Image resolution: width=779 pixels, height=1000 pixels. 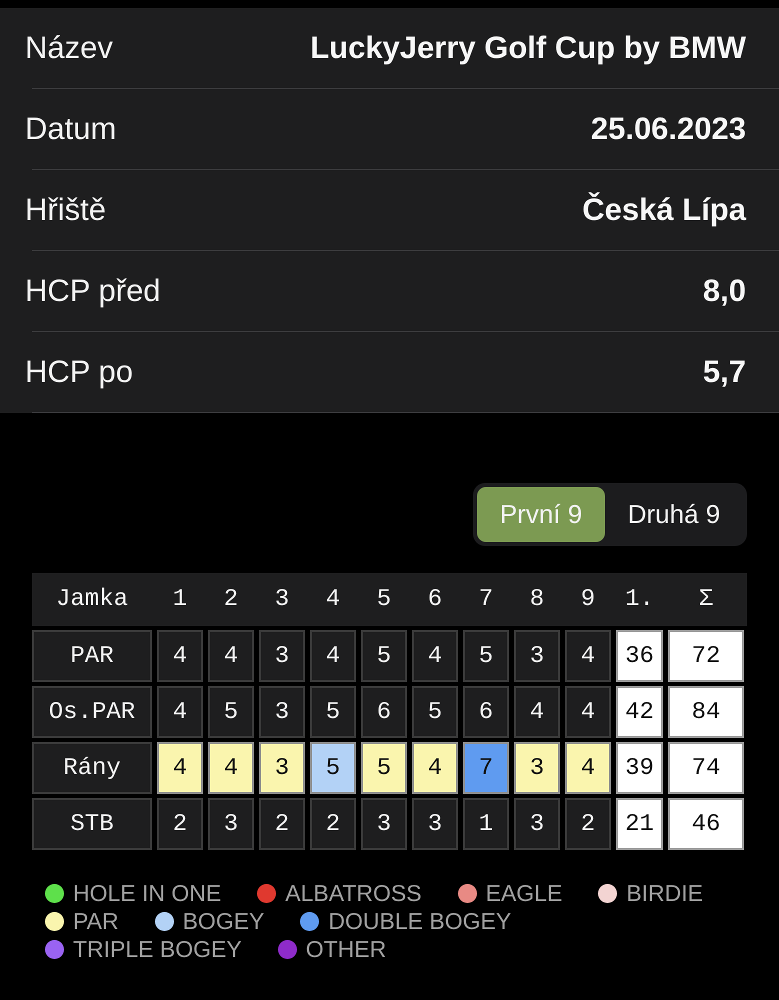 What do you see at coordinates (639, 824) in the screenshot?
I see `total-cell: 21` at bounding box center [639, 824].